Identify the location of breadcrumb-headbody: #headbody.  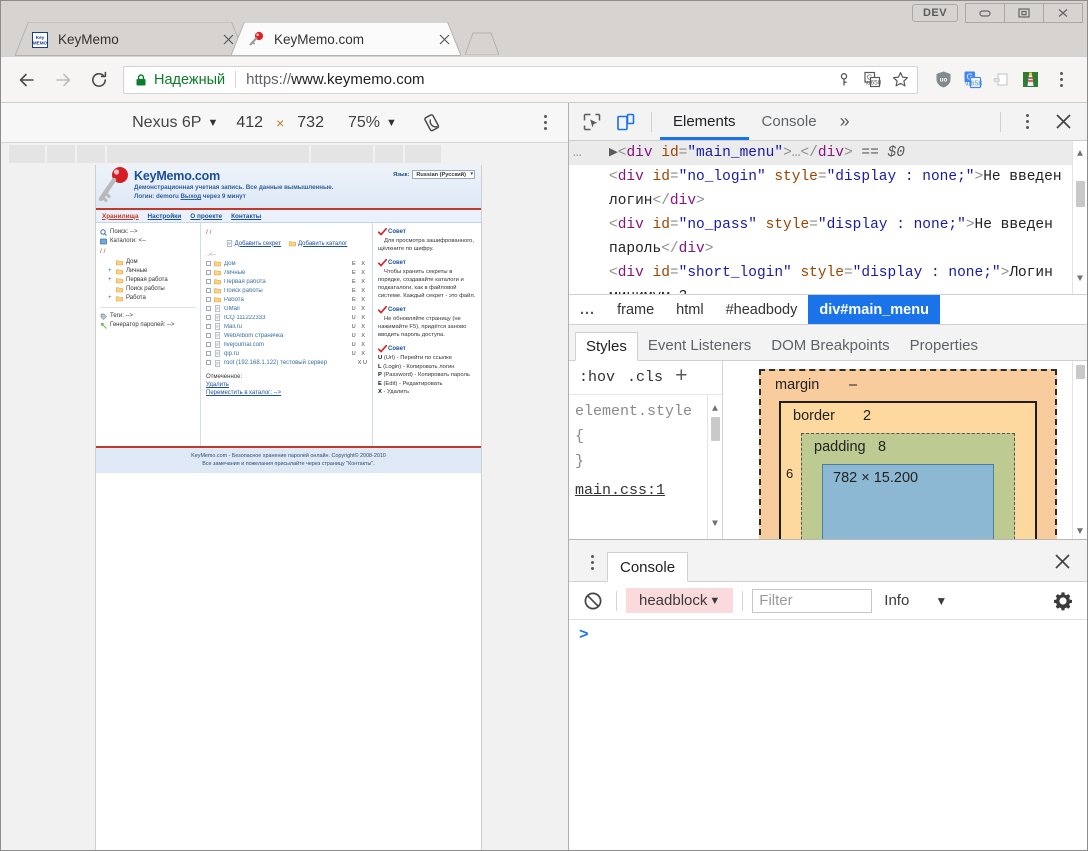
(762, 309).